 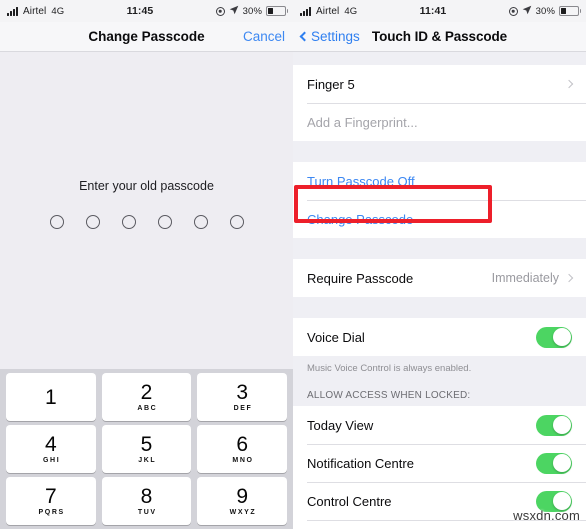 I want to click on row-label: Change Passcode, so click(x=360, y=219).